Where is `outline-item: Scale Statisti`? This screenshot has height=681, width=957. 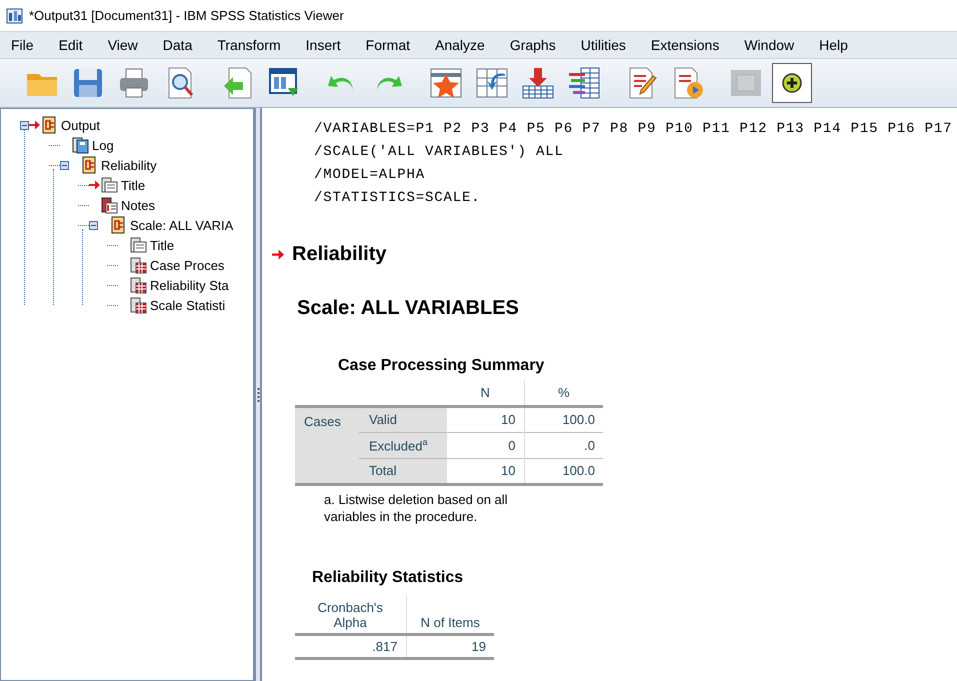
outline-item: Scale Statisti is located at coordinates (188, 305).